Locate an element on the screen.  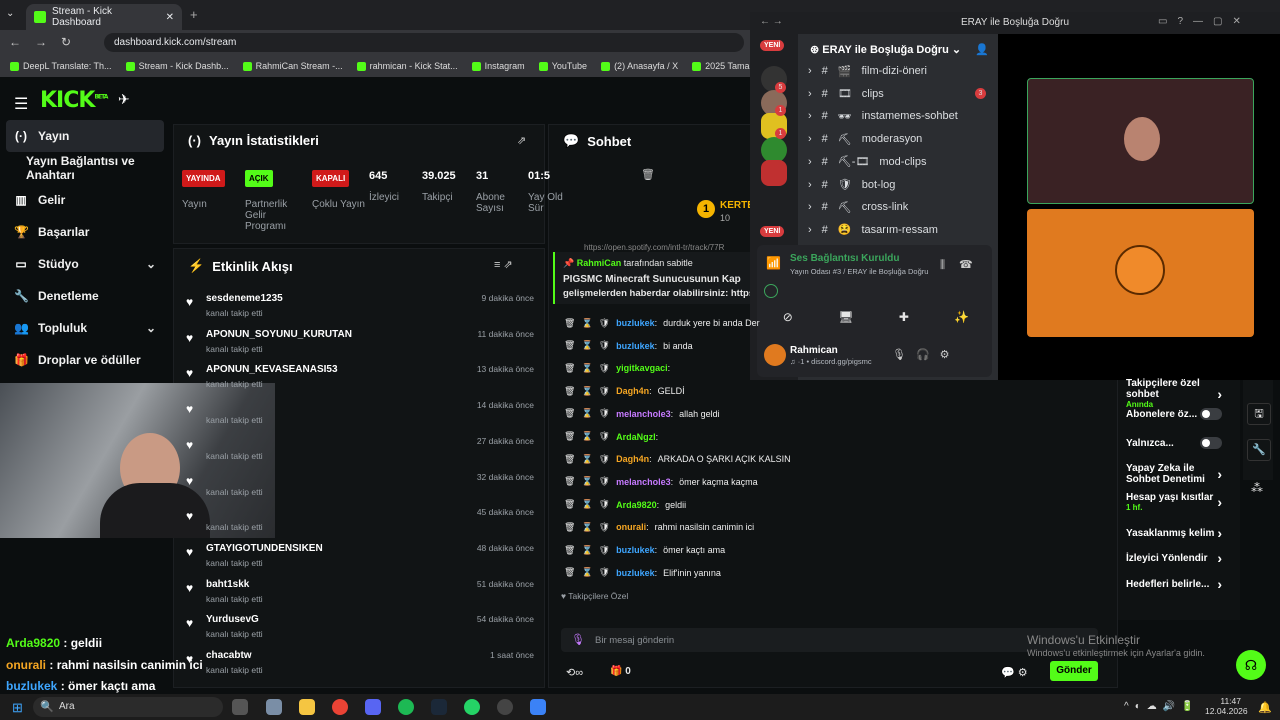
chrome-icon is located at coordinates (340, 707).